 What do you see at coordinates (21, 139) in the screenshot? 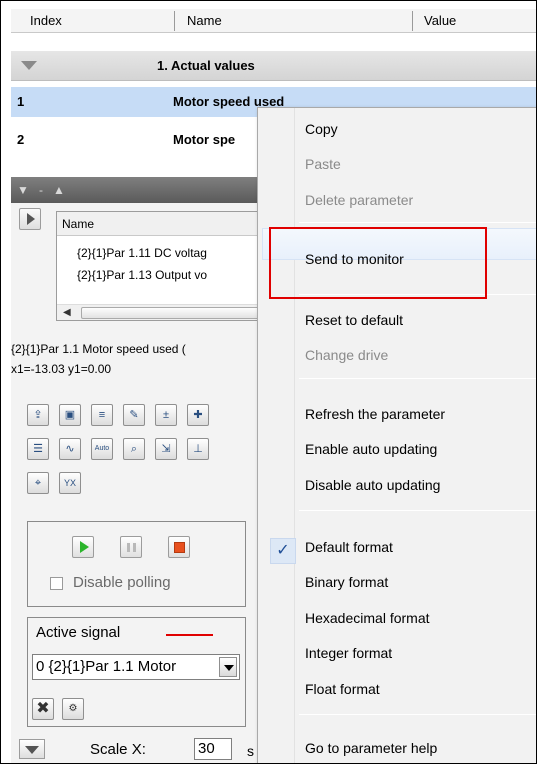
I see `row-index: 2` at bounding box center [21, 139].